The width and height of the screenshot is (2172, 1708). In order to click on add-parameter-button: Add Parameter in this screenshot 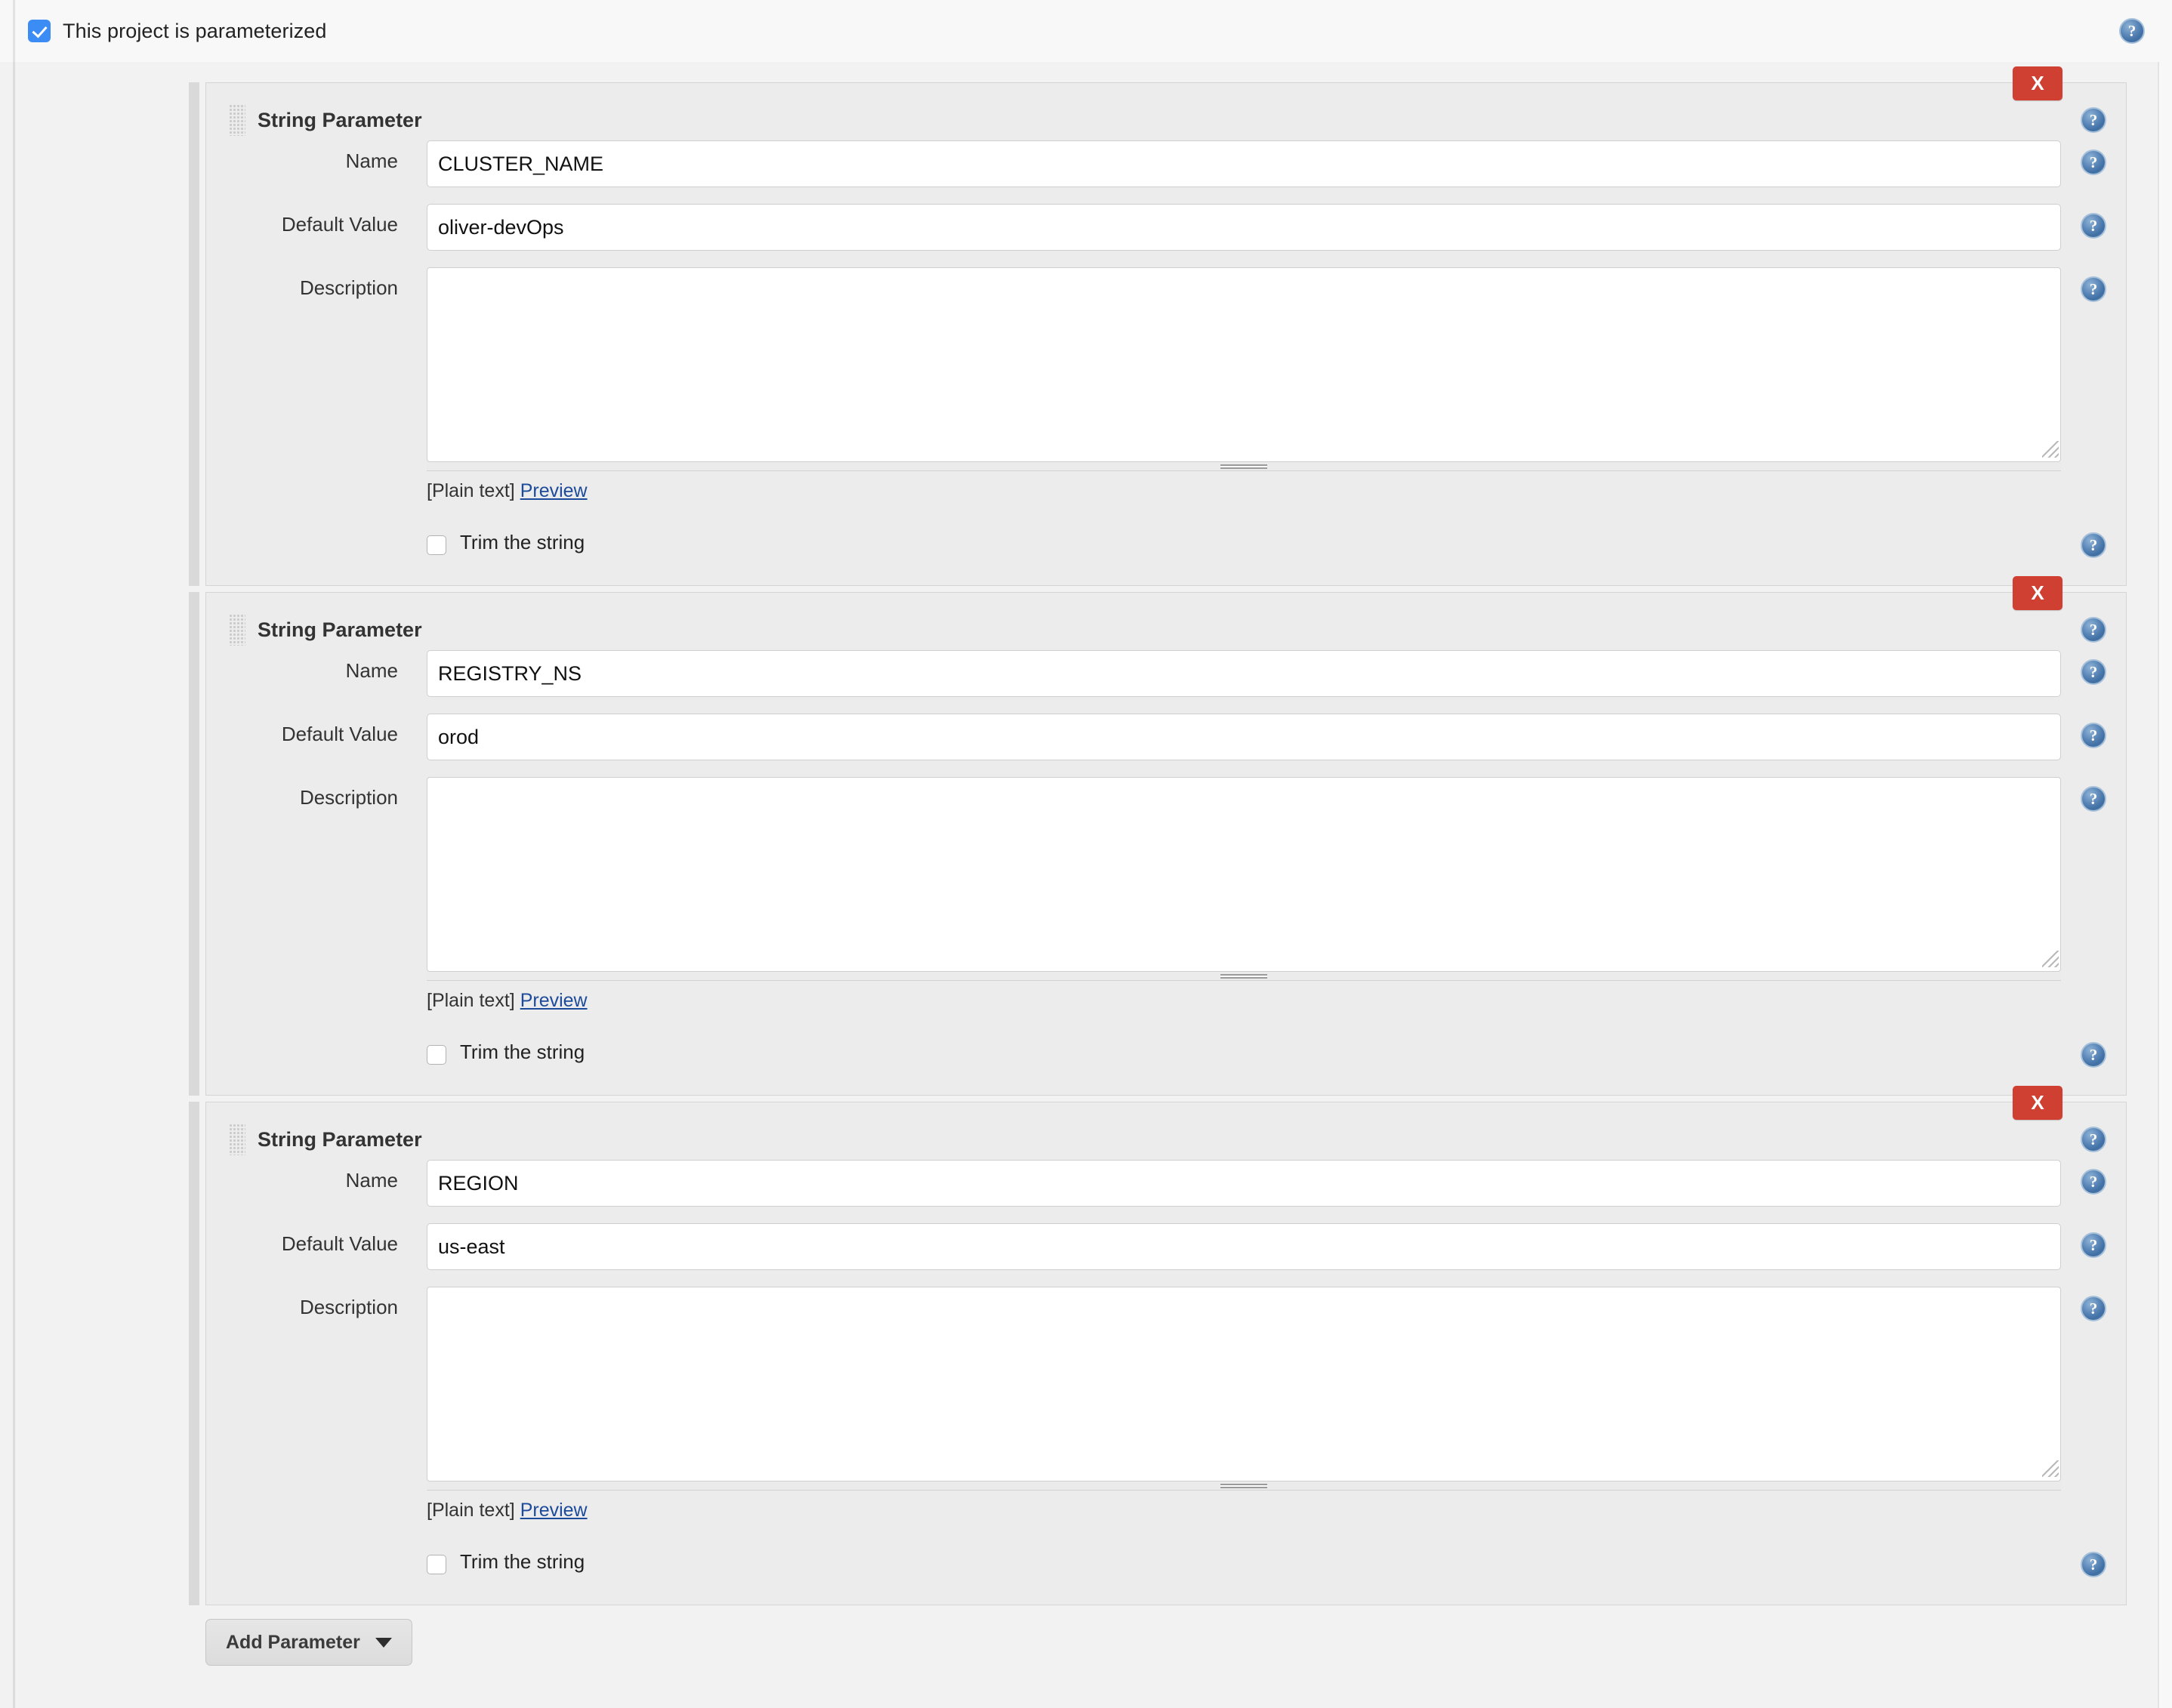, I will do `click(308, 1642)`.